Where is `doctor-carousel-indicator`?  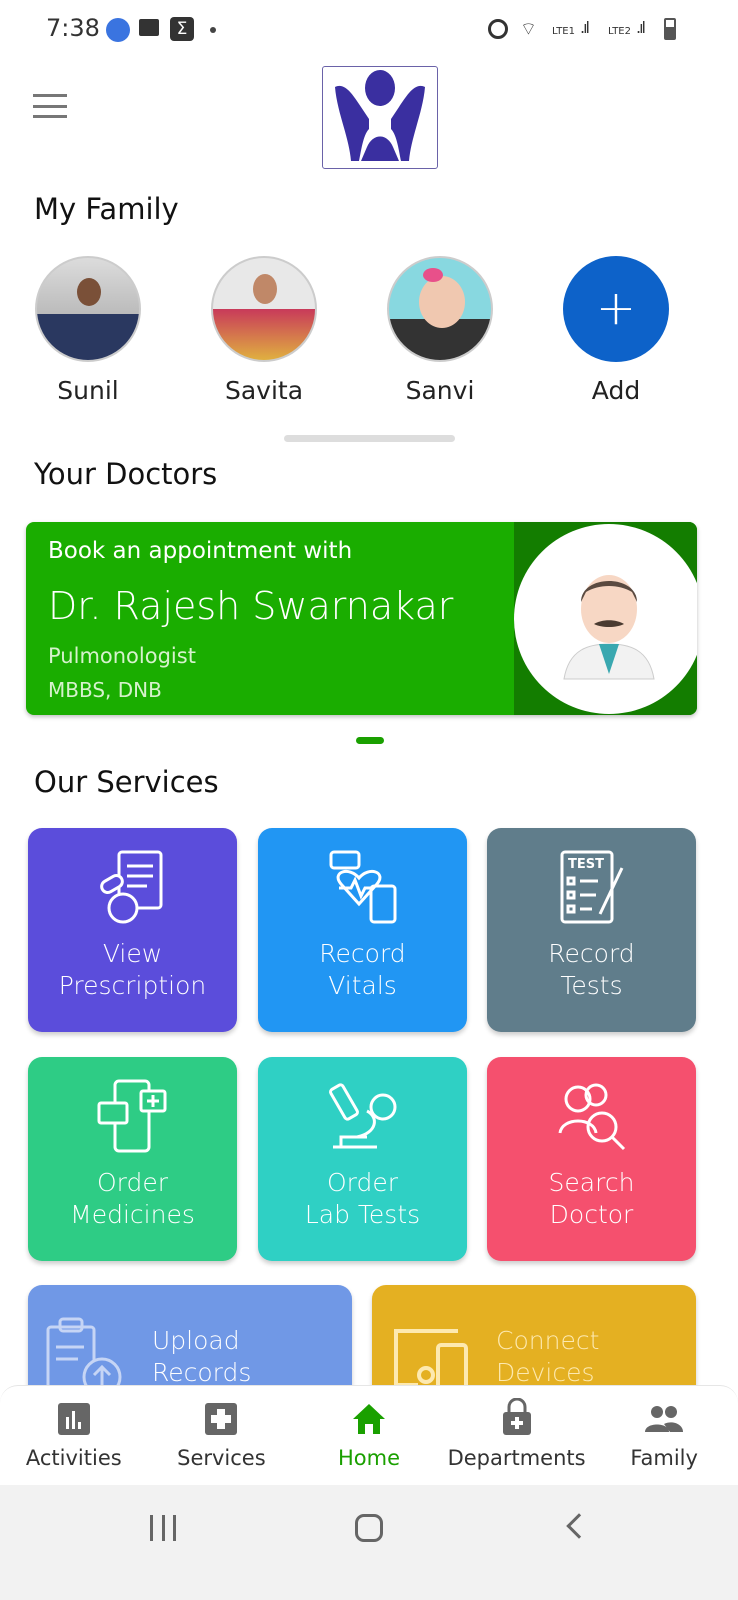 doctor-carousel-indicator is located at coordinates (370, 740).